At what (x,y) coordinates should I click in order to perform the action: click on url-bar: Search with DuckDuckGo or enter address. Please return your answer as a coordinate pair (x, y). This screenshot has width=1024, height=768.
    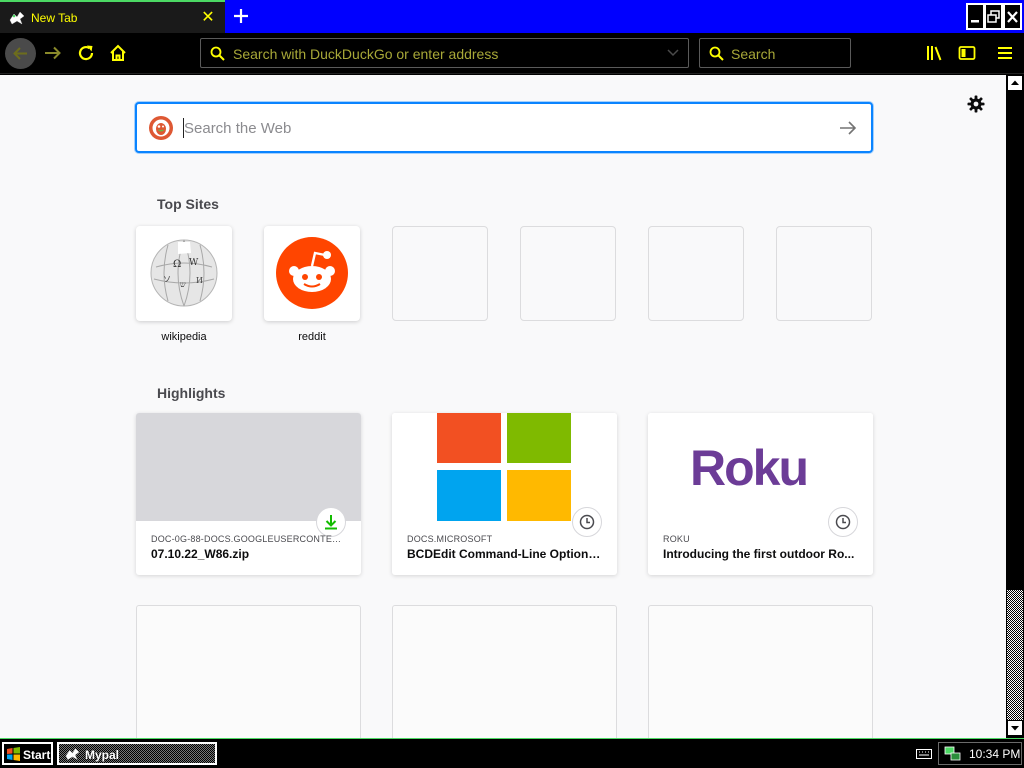
    Looking at the image, I should click on (444, 53).